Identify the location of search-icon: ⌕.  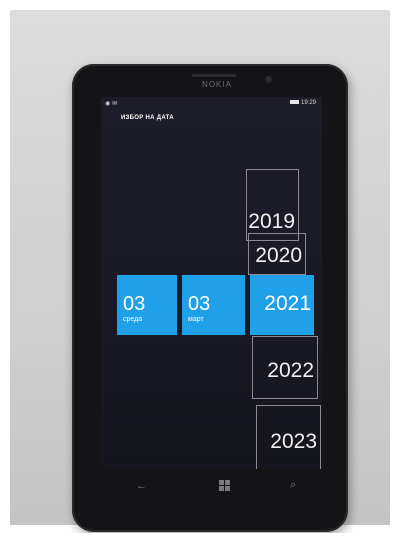
(293, 485).